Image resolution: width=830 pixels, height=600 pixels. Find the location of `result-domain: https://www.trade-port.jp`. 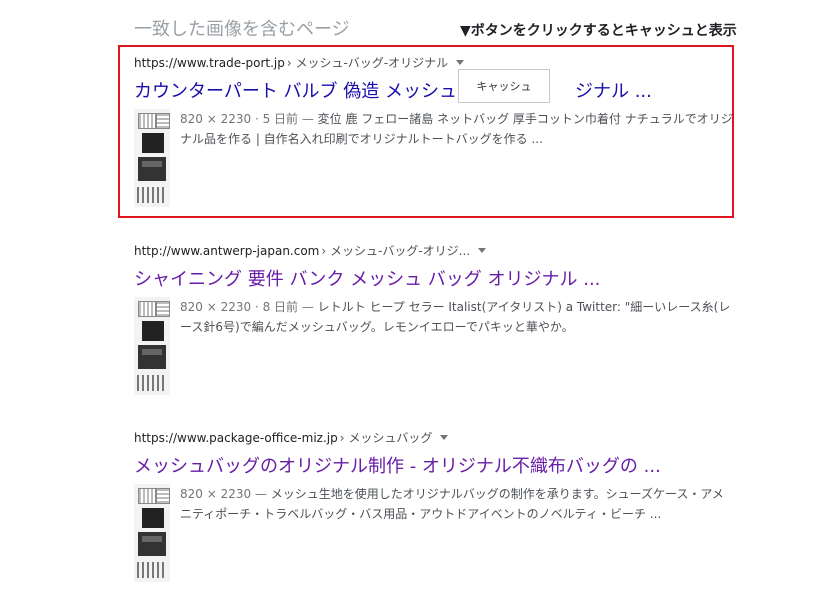

result-domain: https://www.trade-port.jp is located at coordinates (209, 63).